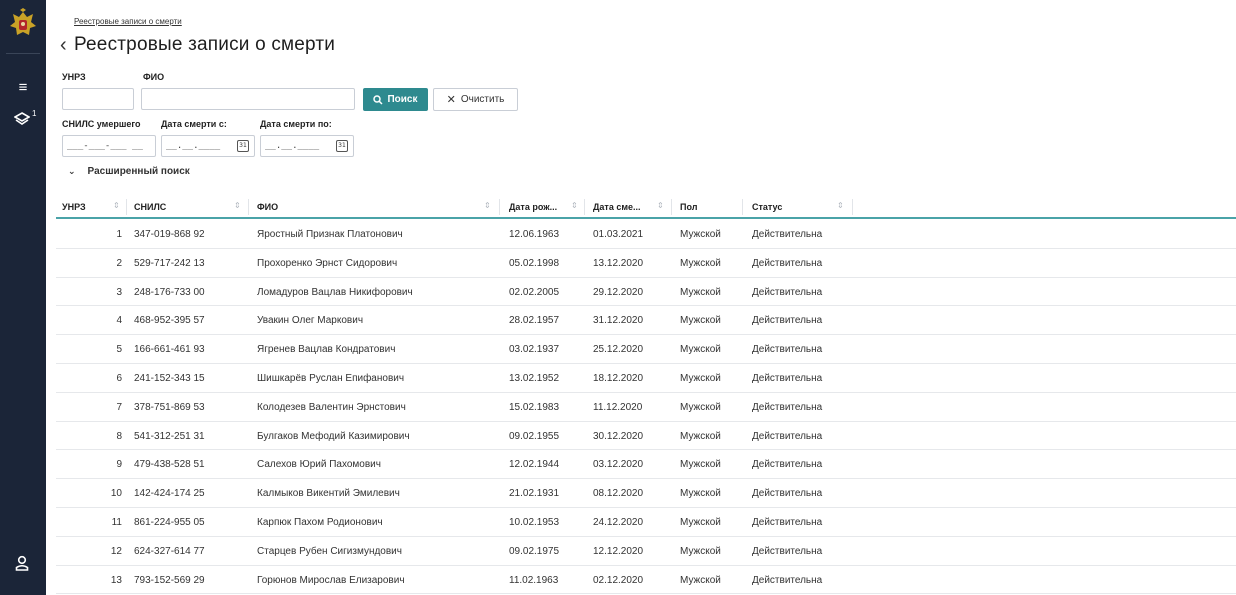 The width and height of the screenshot is (1236, 595). Describe the element at coordinates (331, 407) in the screenshot. I see `cell-fio: Колодезев Валентин Эрнстович` at that location.